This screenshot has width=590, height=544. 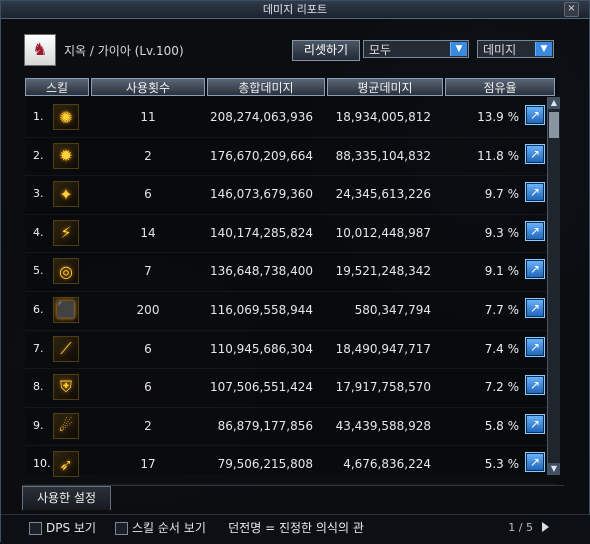 I want to click on share-value: 11.8 %, so click(x=498, y=155).